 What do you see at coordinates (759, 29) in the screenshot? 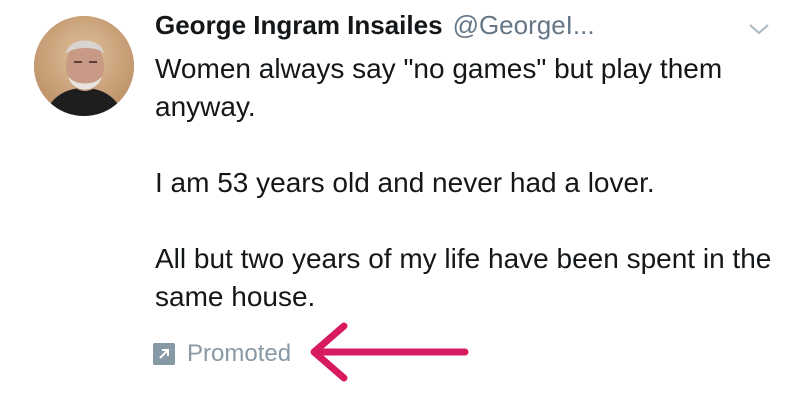
I see `chevron-down-icon` at bounding box center [759, 29].